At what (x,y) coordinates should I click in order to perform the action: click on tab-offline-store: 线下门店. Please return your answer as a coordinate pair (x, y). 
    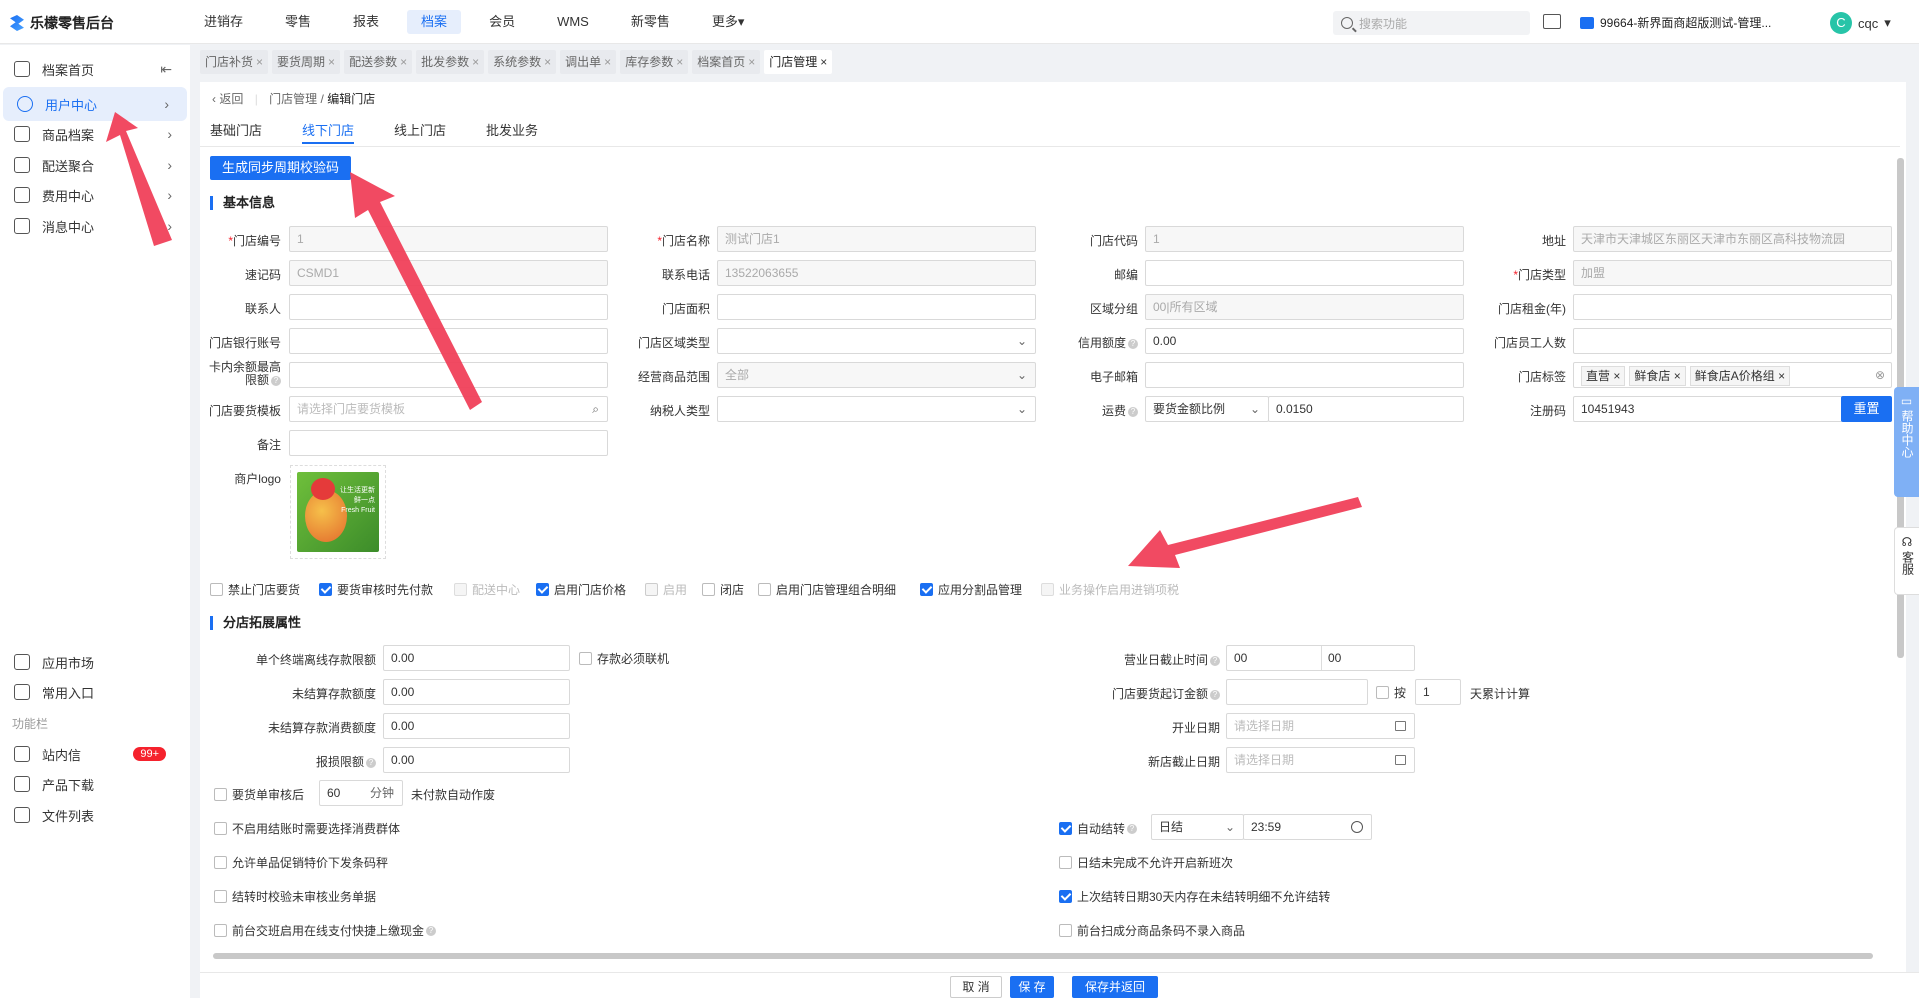
    Looking at the image, I should click on (328, 132).